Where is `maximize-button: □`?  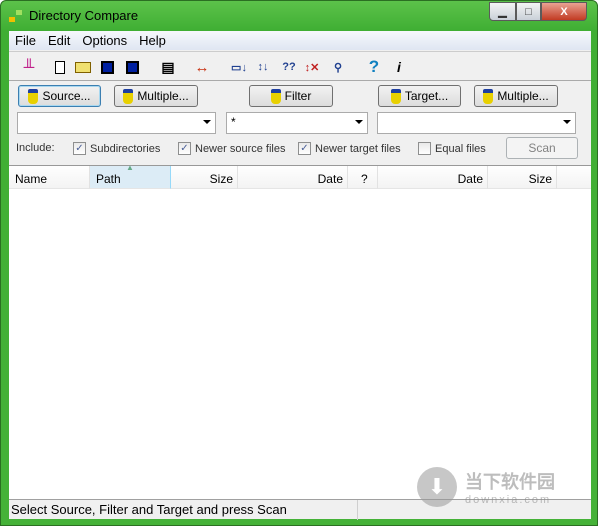 maximize-button: □ is located at coordinates (528, 11).